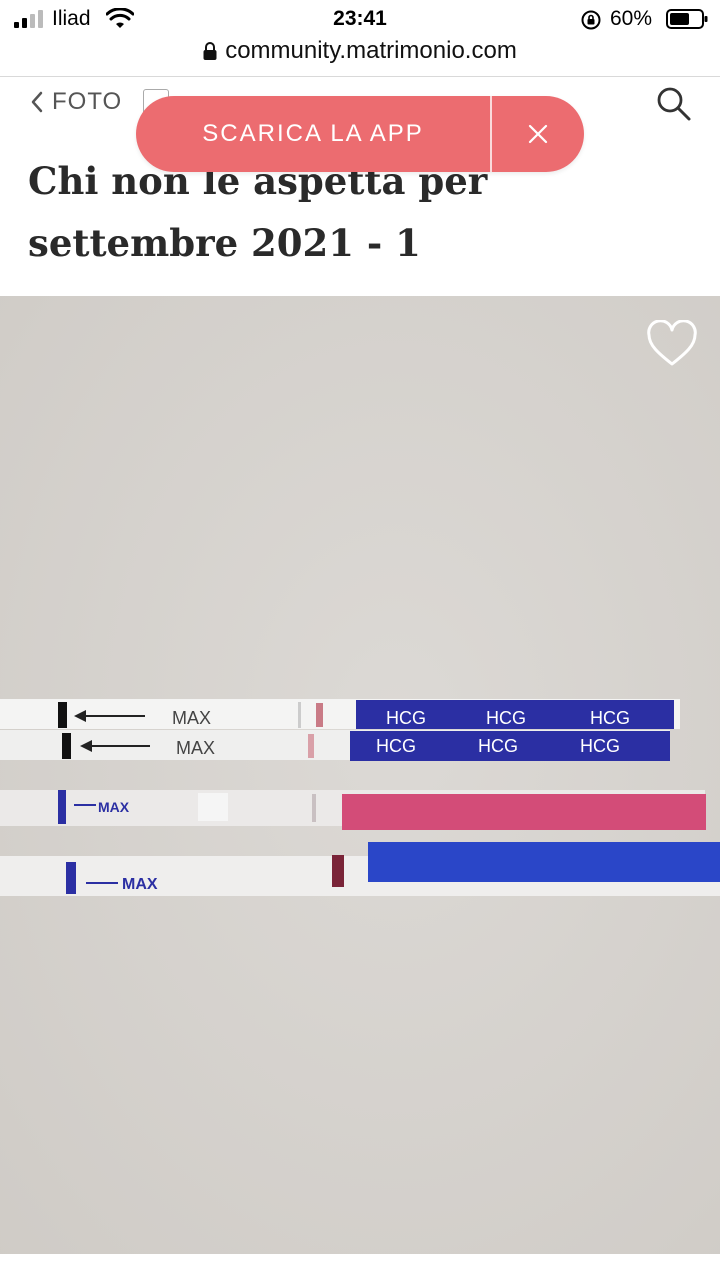  What do you see at coordinates (353, 810) in the screenshot?
I see `test-strip-3: MAX` at bounding box center [353, 810].